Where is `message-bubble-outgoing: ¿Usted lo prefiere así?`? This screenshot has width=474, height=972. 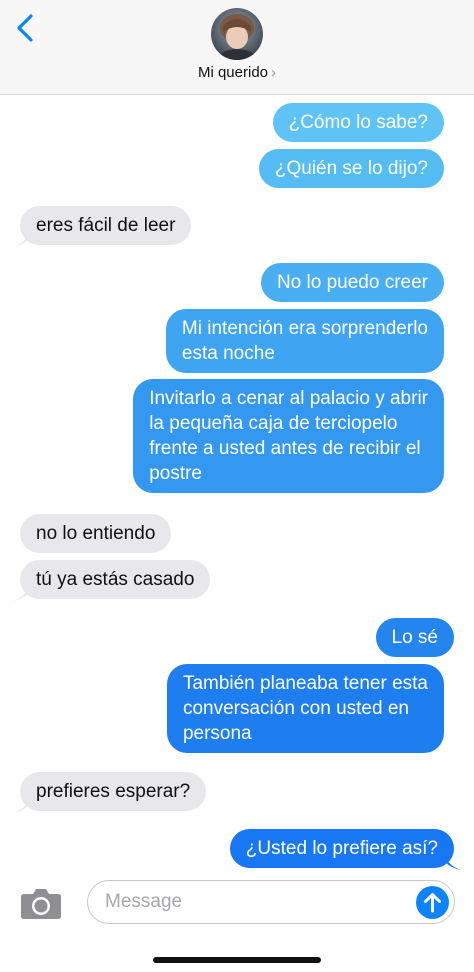 message-bubble-outgoing: ¿Usted lo prefiere así? is located at coordinates (341, 848).